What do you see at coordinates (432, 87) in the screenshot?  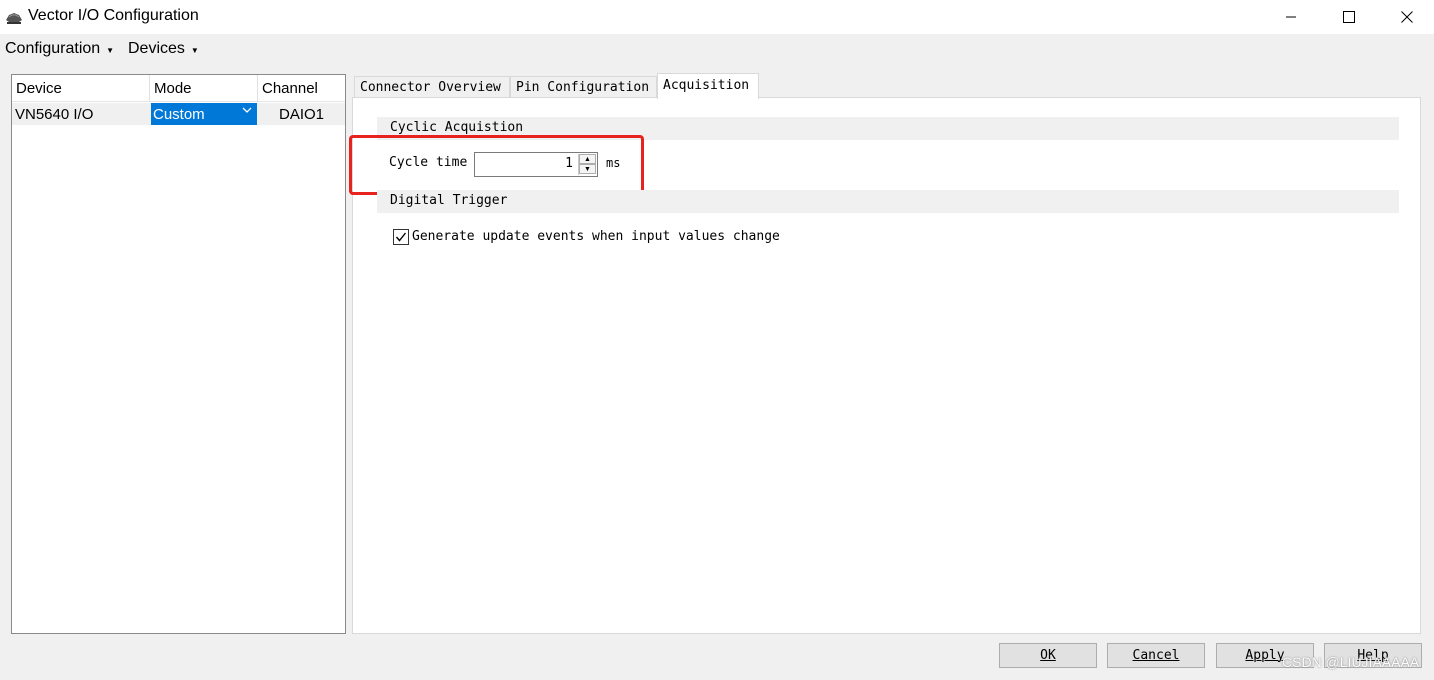 I see `tab-connector-overview: Connector Overview` at bounding box center [432, 87].